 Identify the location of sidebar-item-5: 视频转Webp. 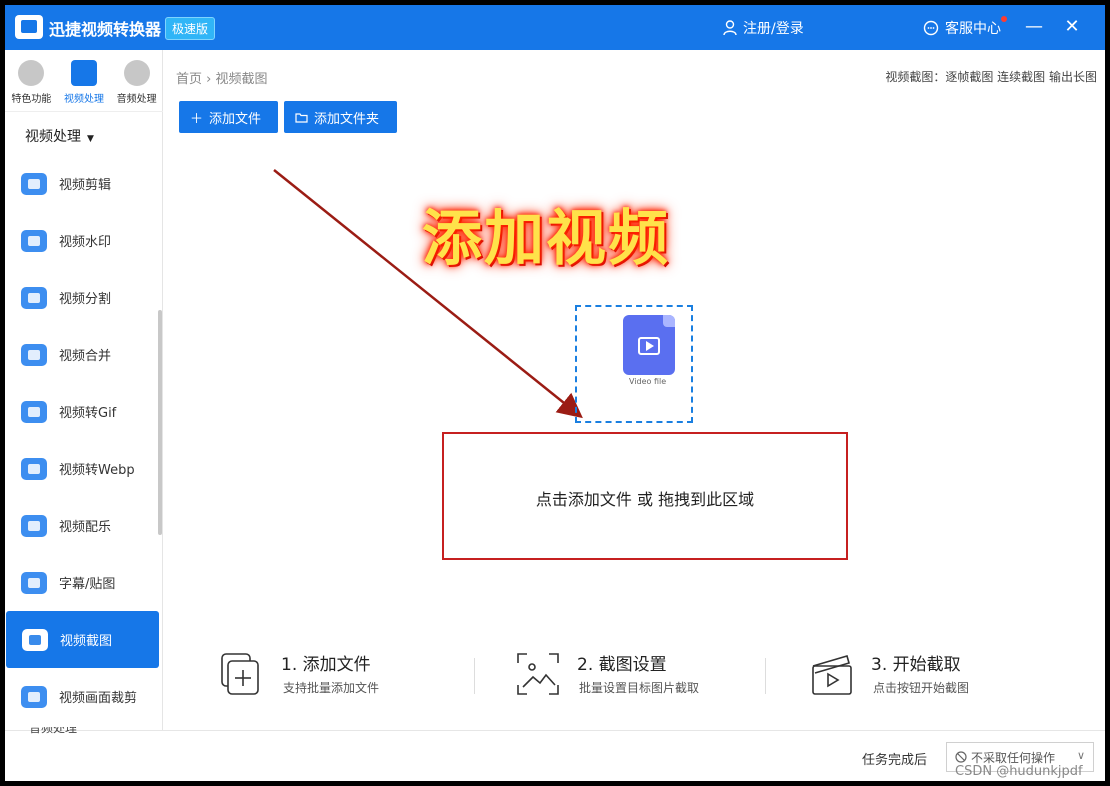
(84, 468).